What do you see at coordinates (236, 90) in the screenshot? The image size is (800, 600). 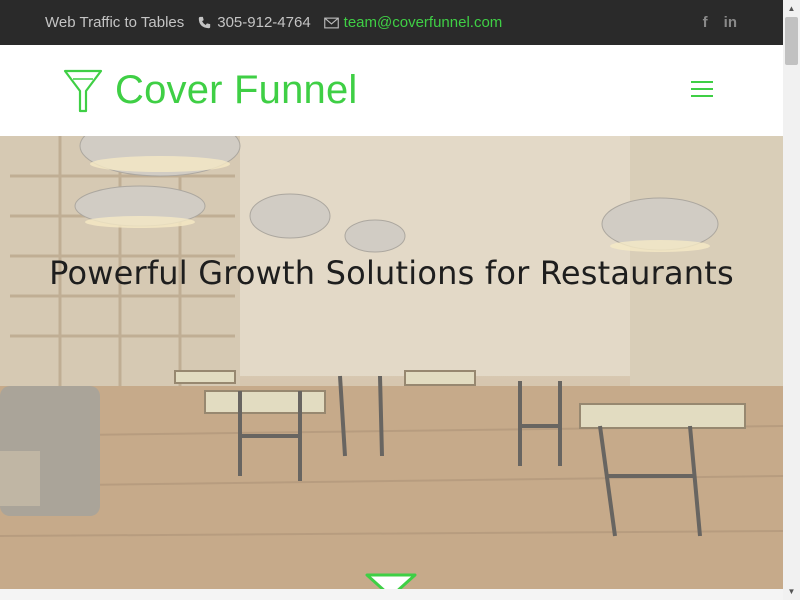 I see `logo-text: Cover Funnel` at bounding box center [236, 90].